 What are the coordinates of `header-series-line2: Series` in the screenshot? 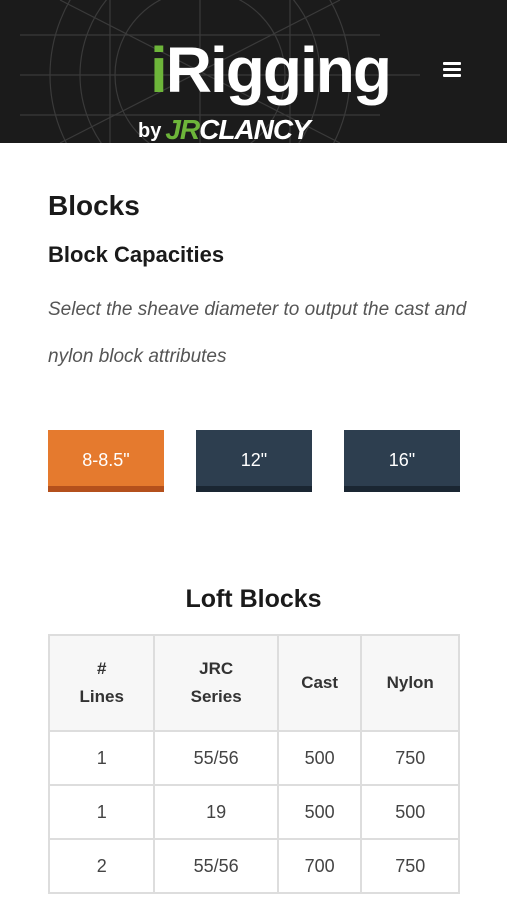 It's located at (216, 696).